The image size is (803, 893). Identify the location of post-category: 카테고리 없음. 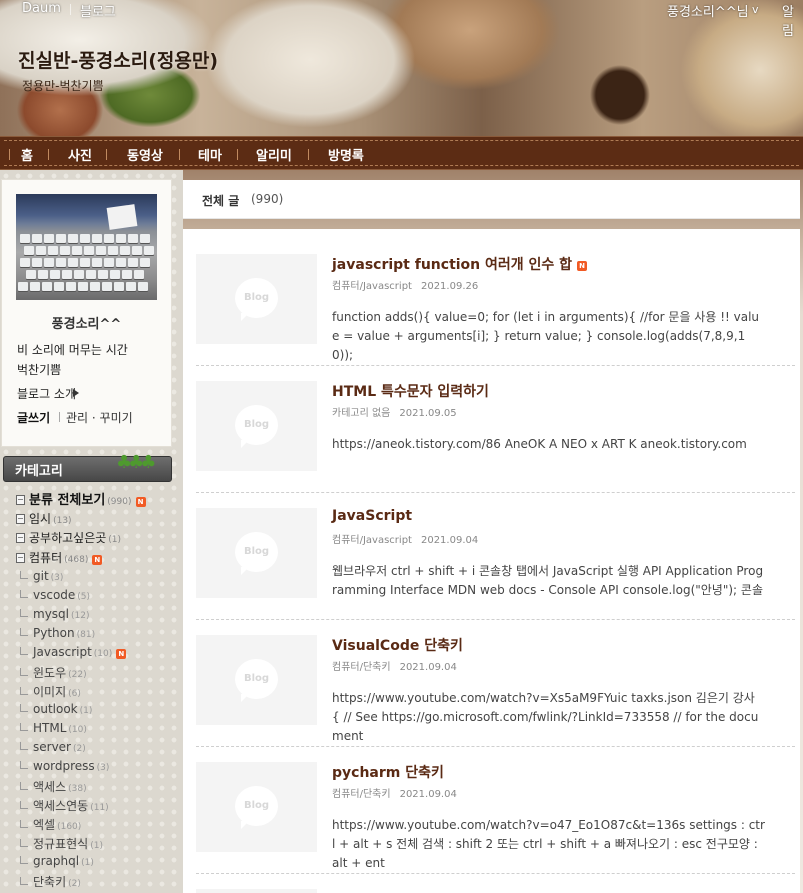
(361, 413).